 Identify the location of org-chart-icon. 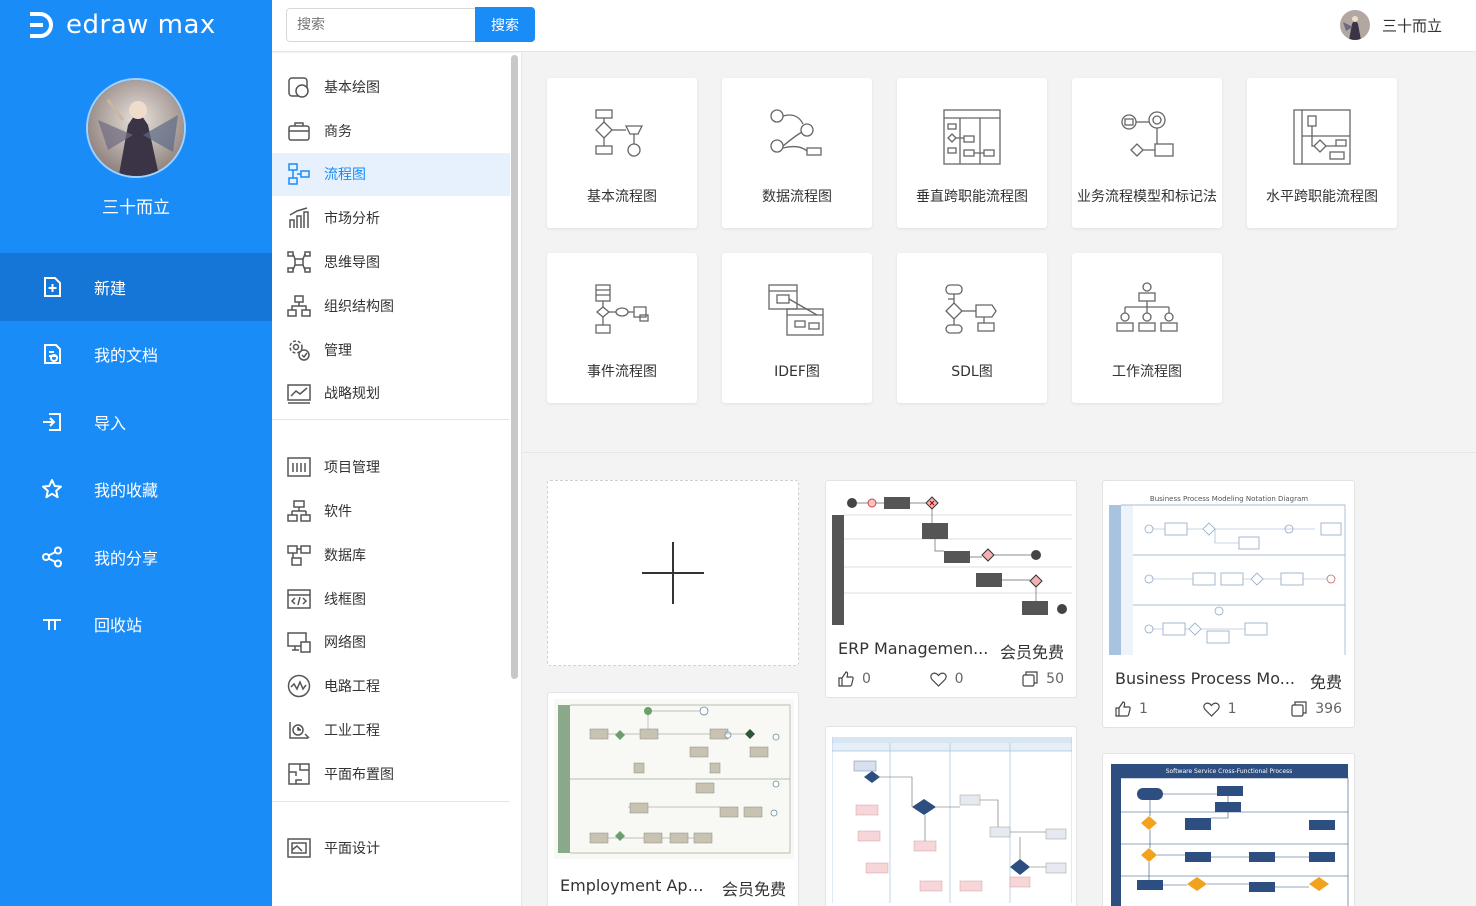
(299, 306).